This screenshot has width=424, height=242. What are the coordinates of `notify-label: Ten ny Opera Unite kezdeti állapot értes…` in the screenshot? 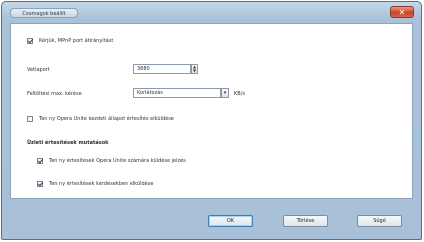 It's located at (106, 119).